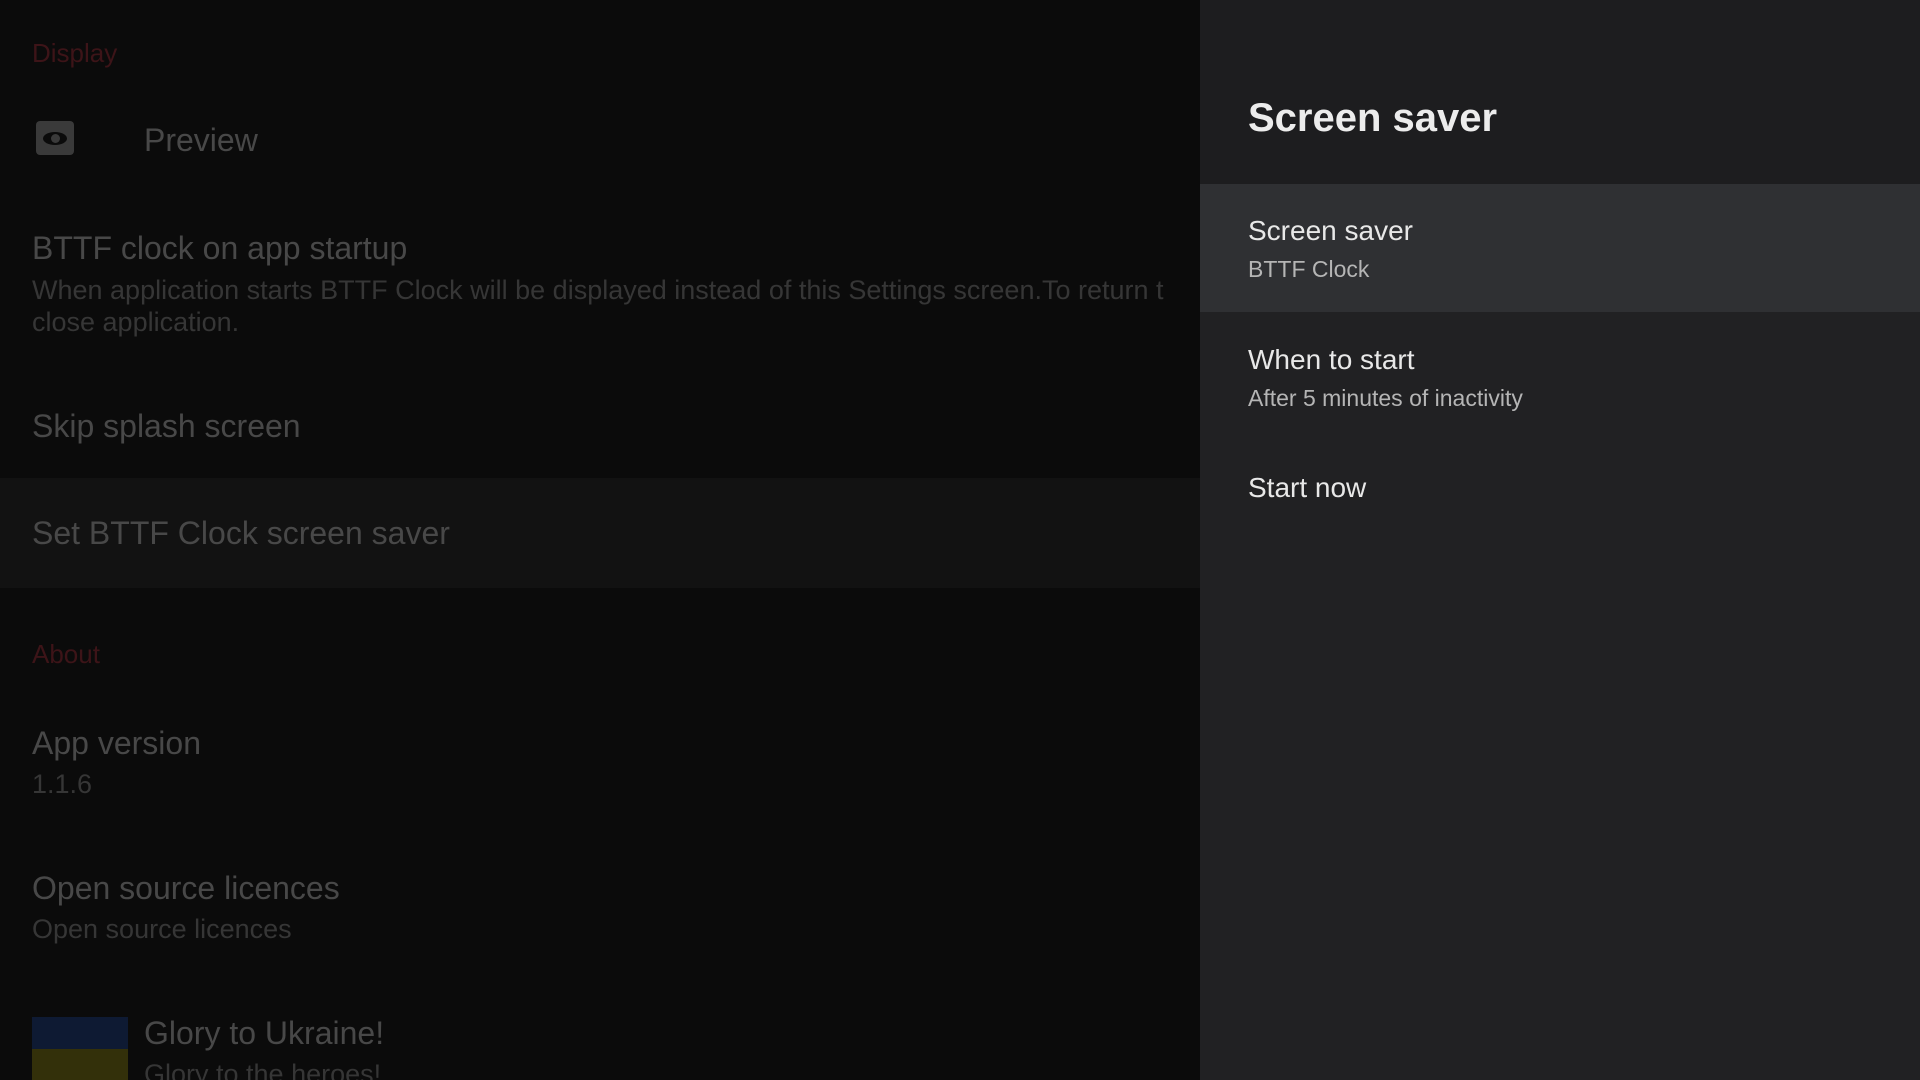  What do you see at coordinates (1330, 230) in the screenshot?
I see `screensaver-option-title: Screen saver` at bounding box center [1330, 230].